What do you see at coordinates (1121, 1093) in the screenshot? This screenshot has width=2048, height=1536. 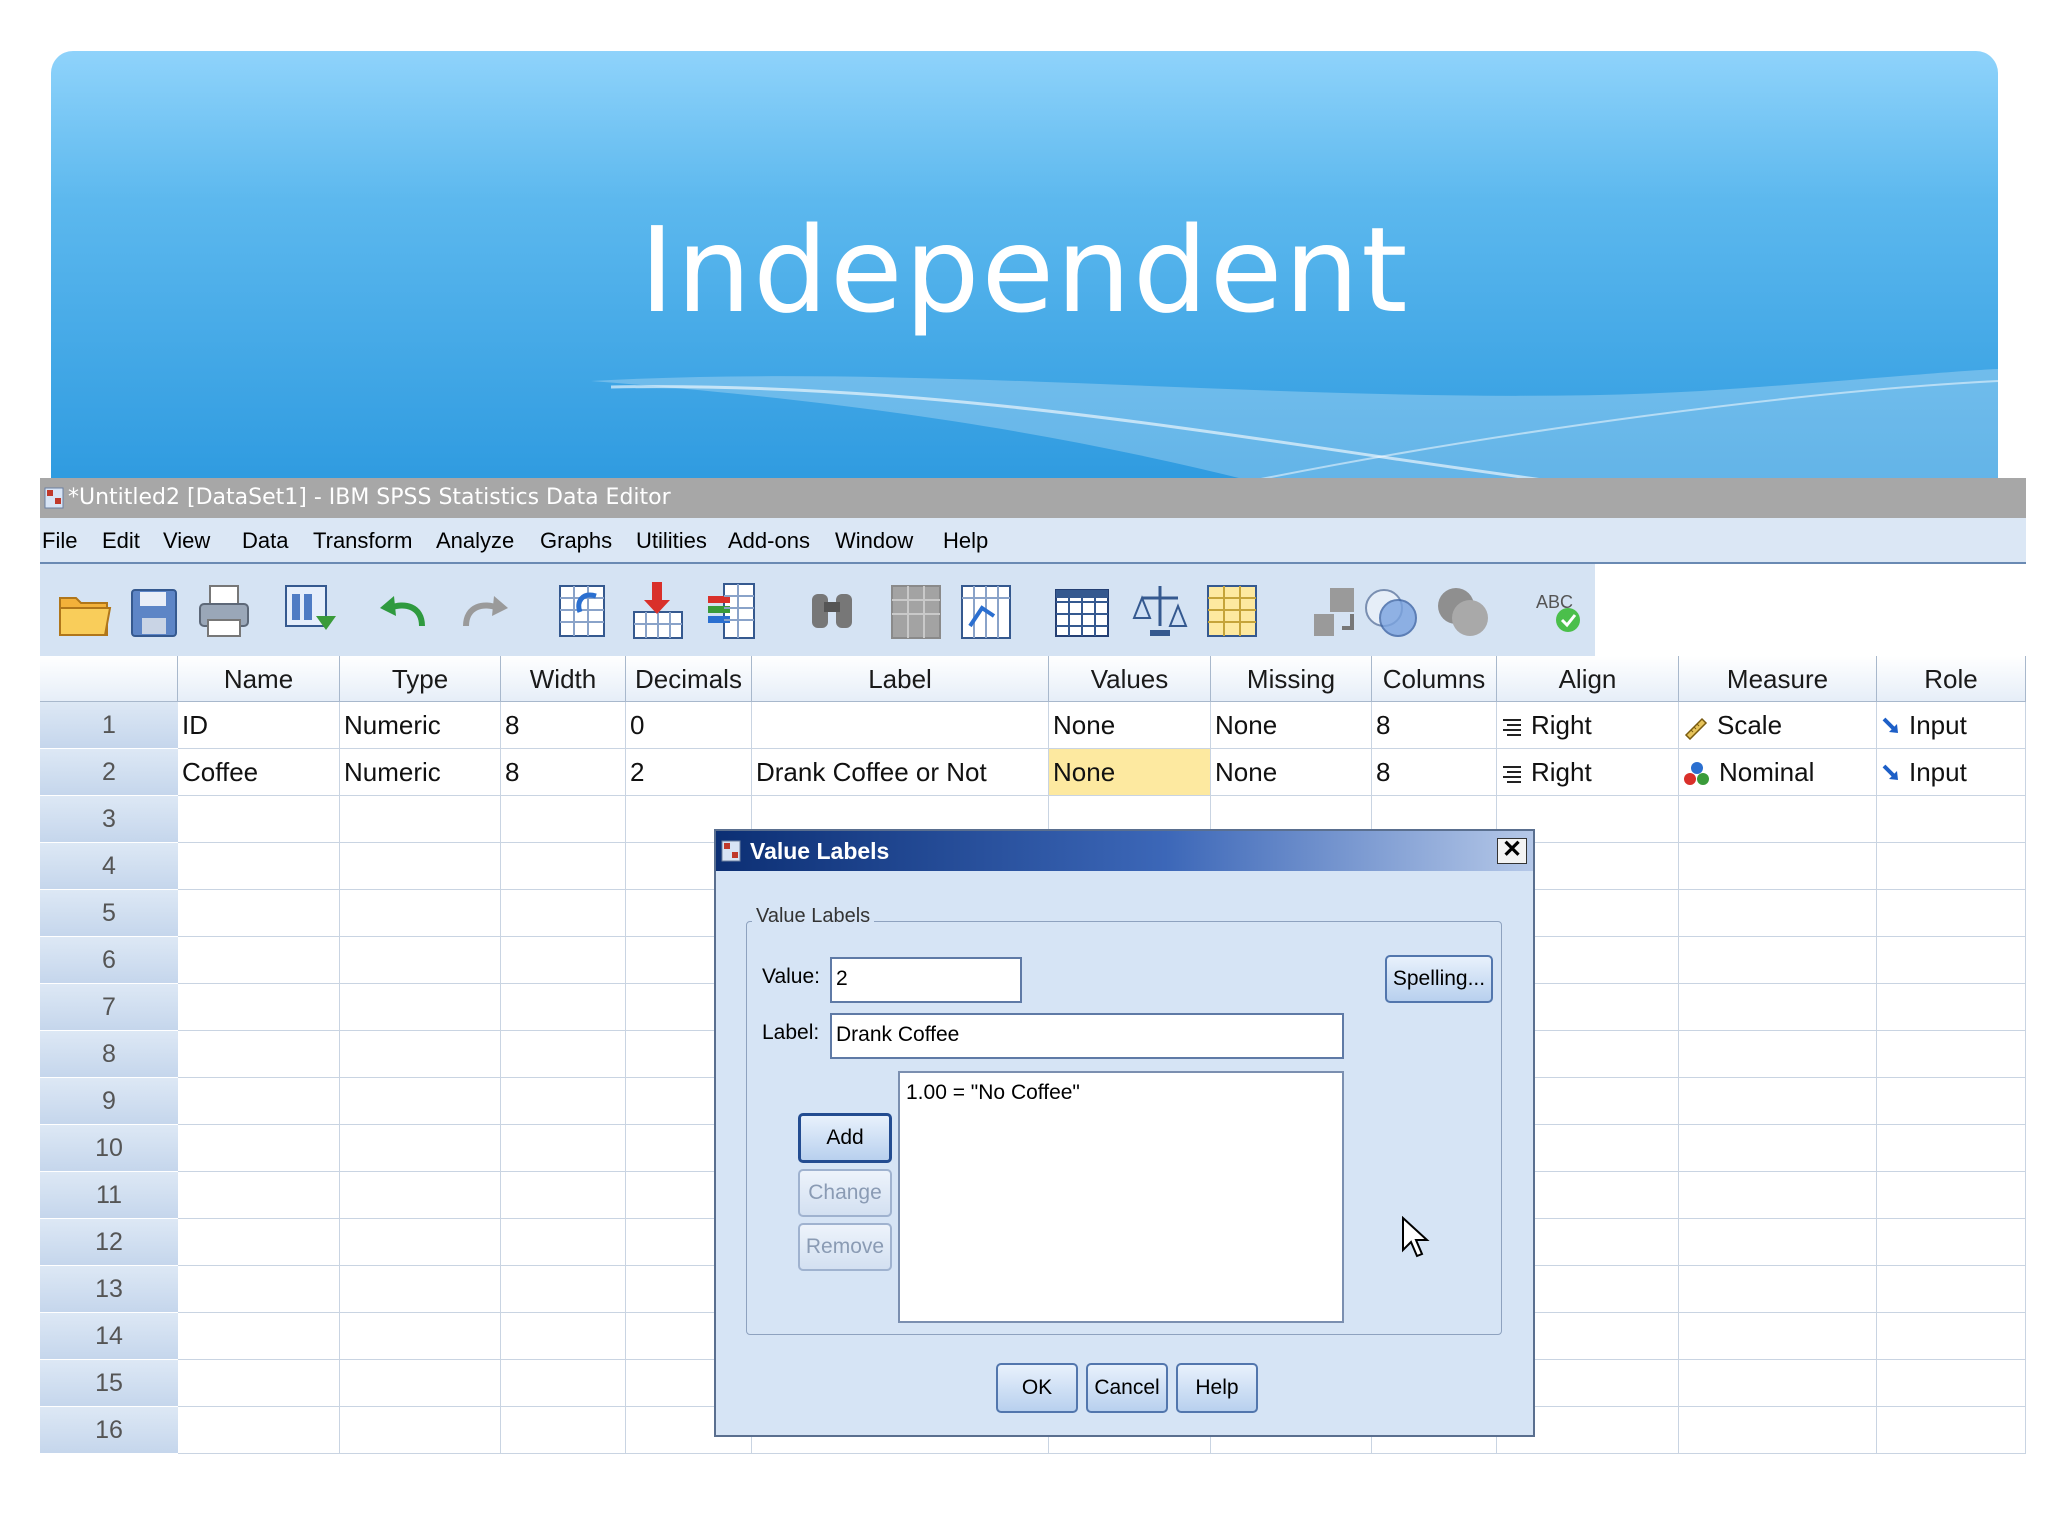 I see `list-item: 1.00 = "No Coffee"` at bounding box center [1121, 1093].